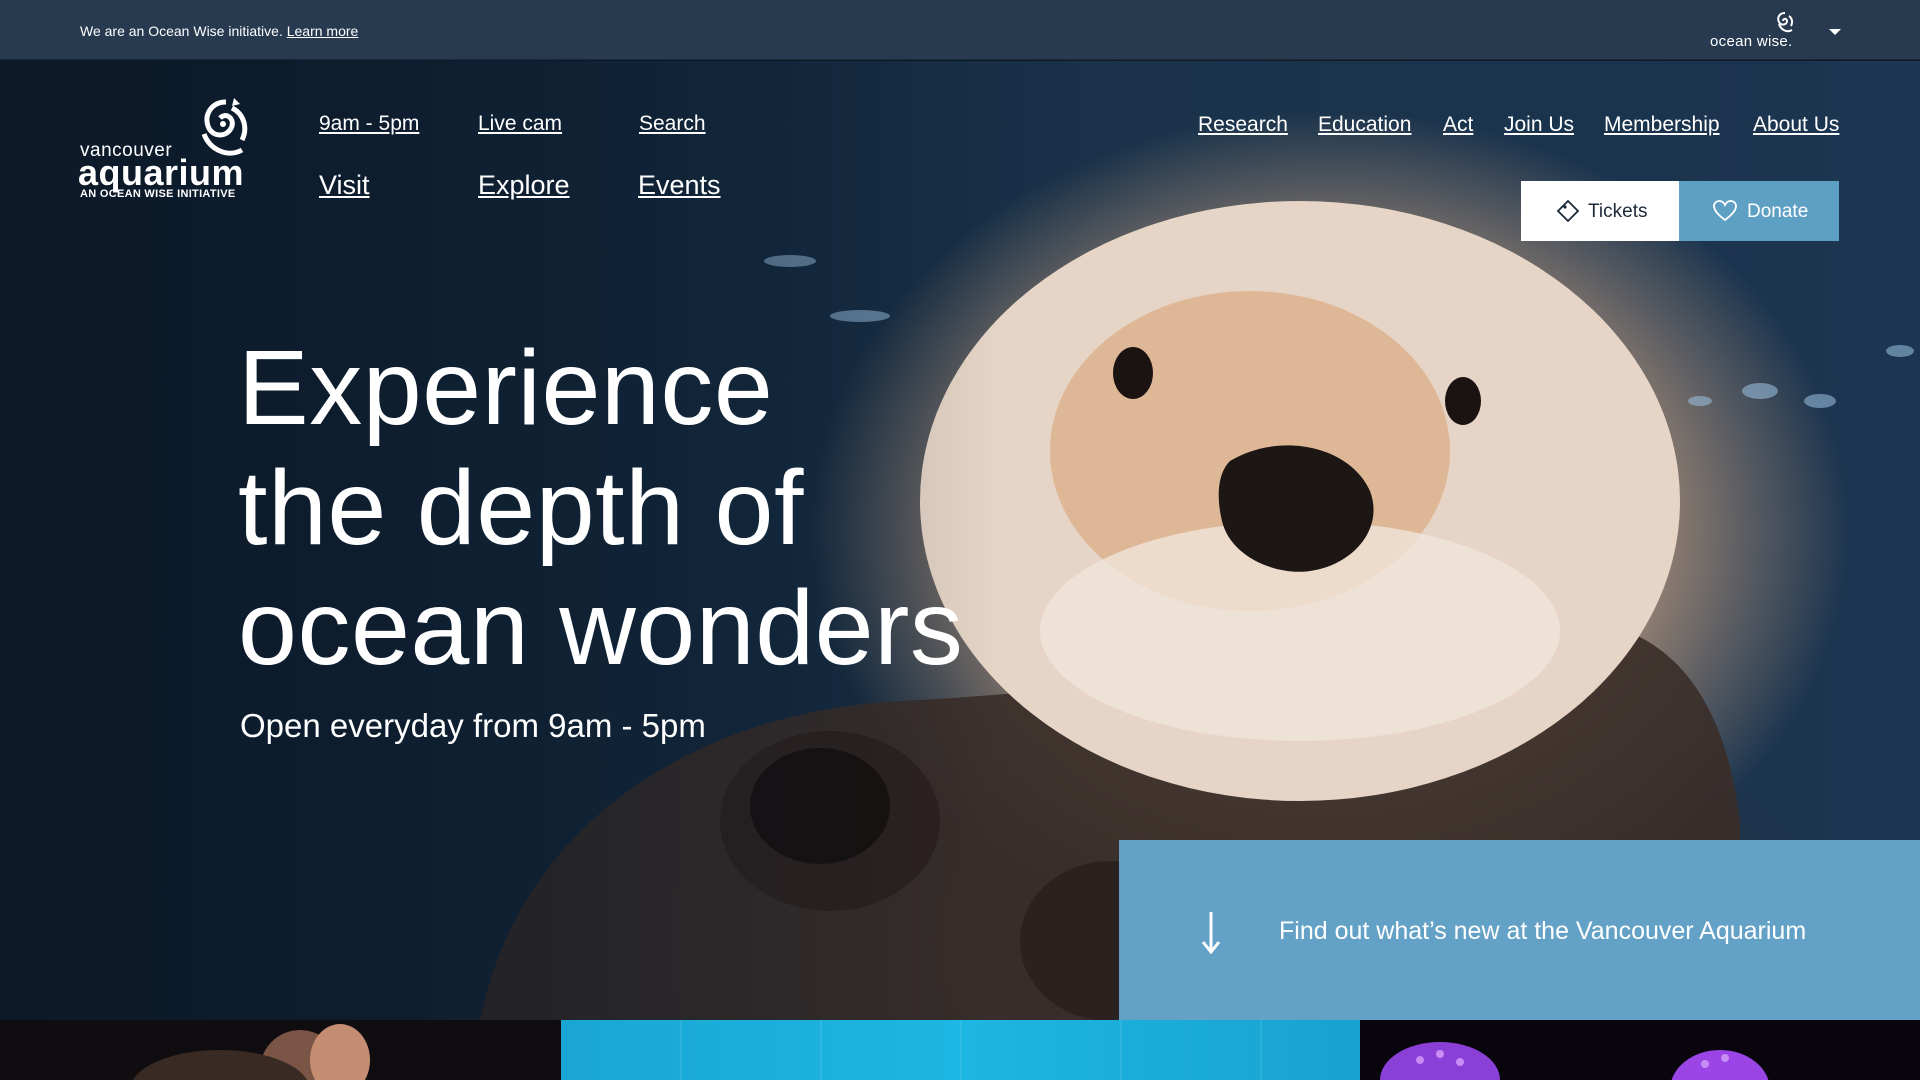 The height and width of the screenshot is (1080, 1920). I want to click on donate-button: Donate, so click(1759, 211).